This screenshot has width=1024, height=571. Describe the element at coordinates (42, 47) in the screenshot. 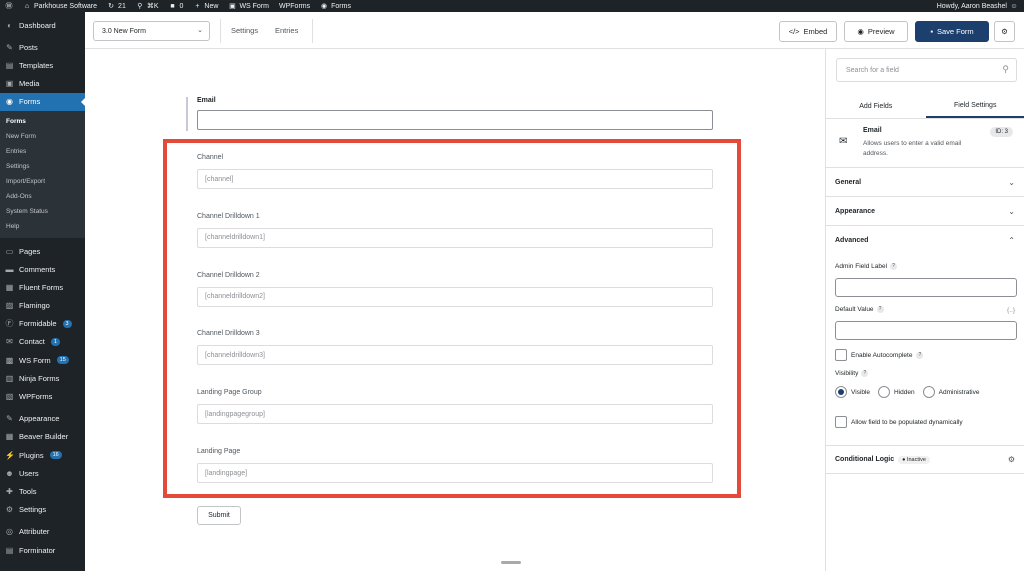

I see `sidebar-item-posts: ✎ Posts` at that location.